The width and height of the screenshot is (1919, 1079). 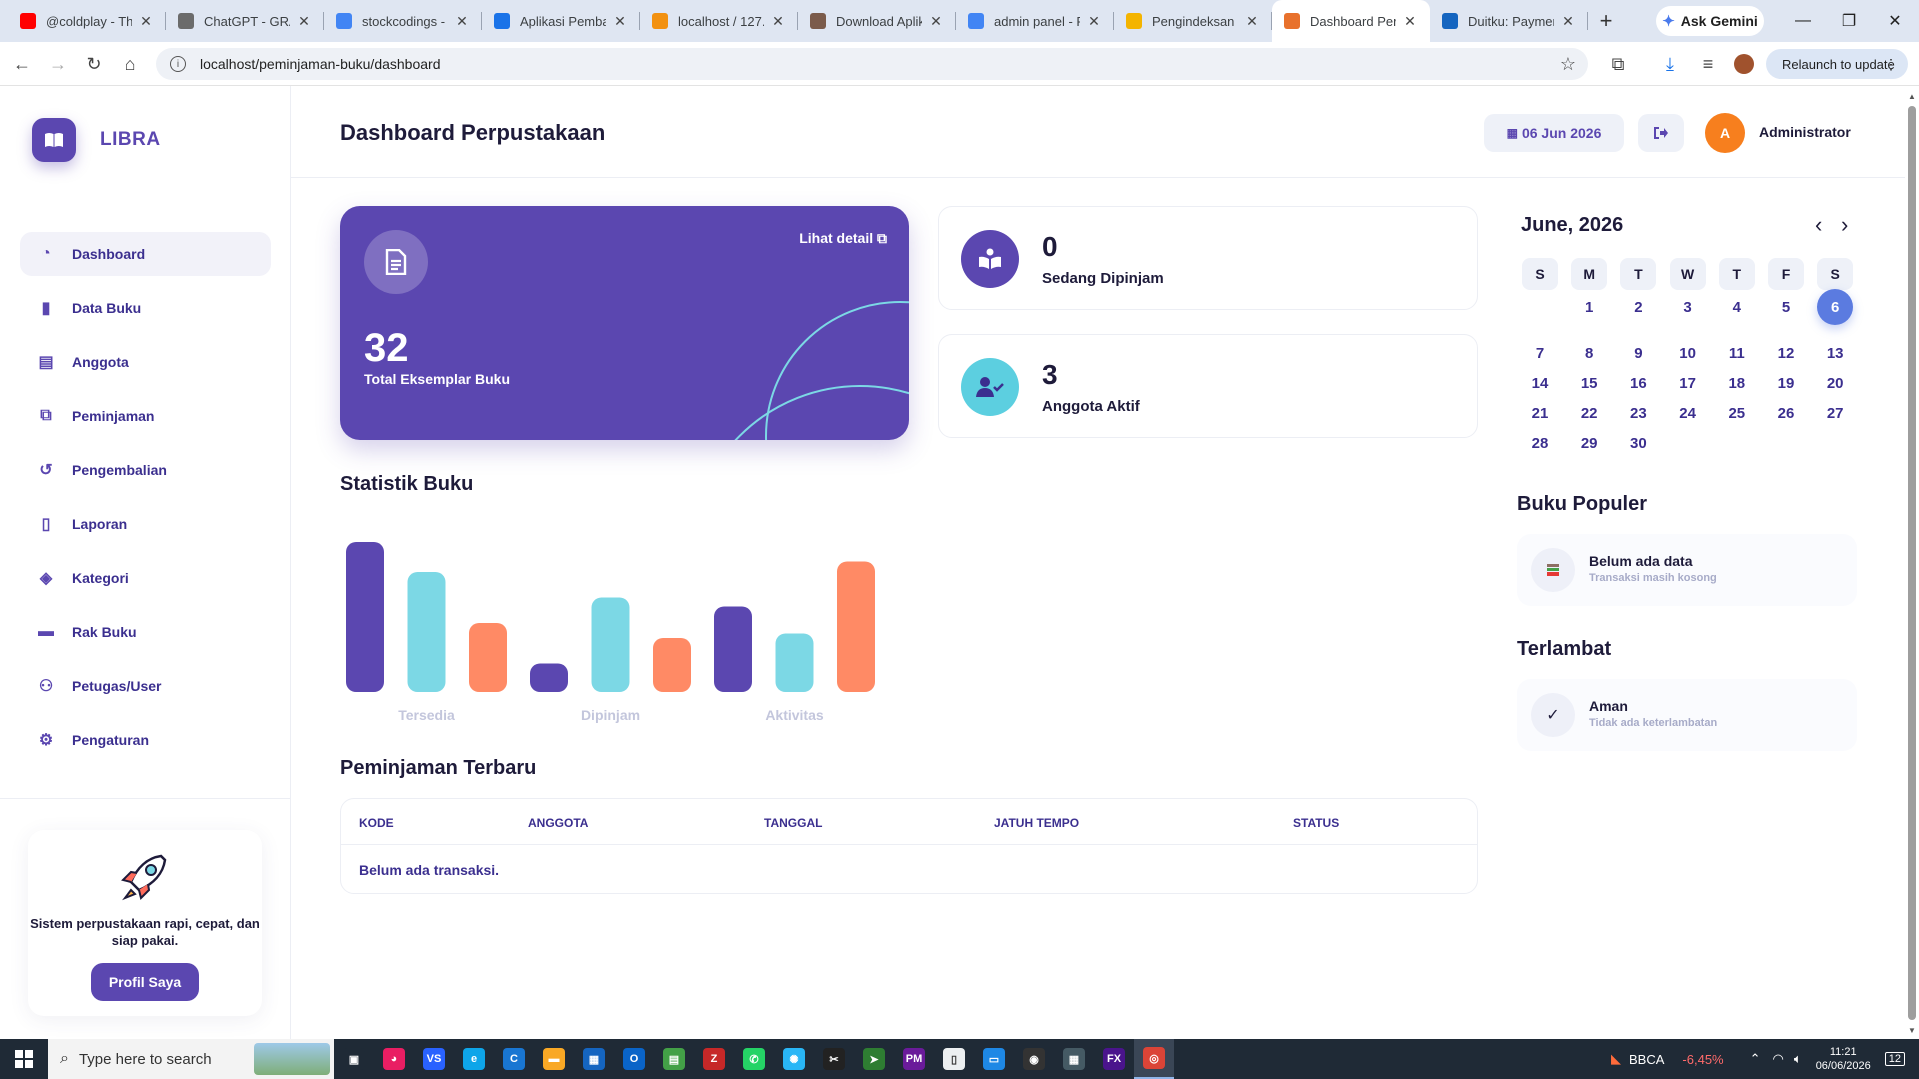 I want to click on vscode-icon: C, so click(x=514, y=1059).